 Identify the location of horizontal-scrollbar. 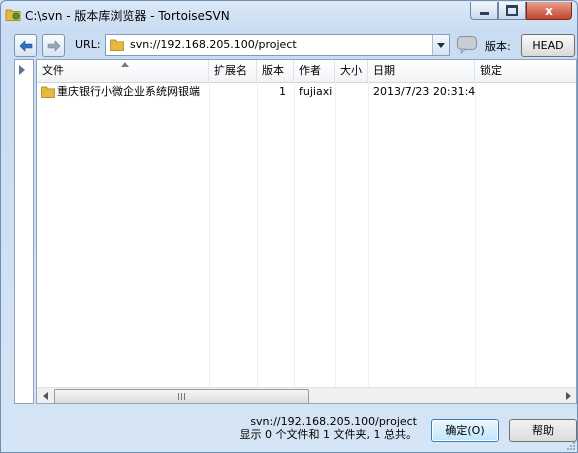
(306, 395).